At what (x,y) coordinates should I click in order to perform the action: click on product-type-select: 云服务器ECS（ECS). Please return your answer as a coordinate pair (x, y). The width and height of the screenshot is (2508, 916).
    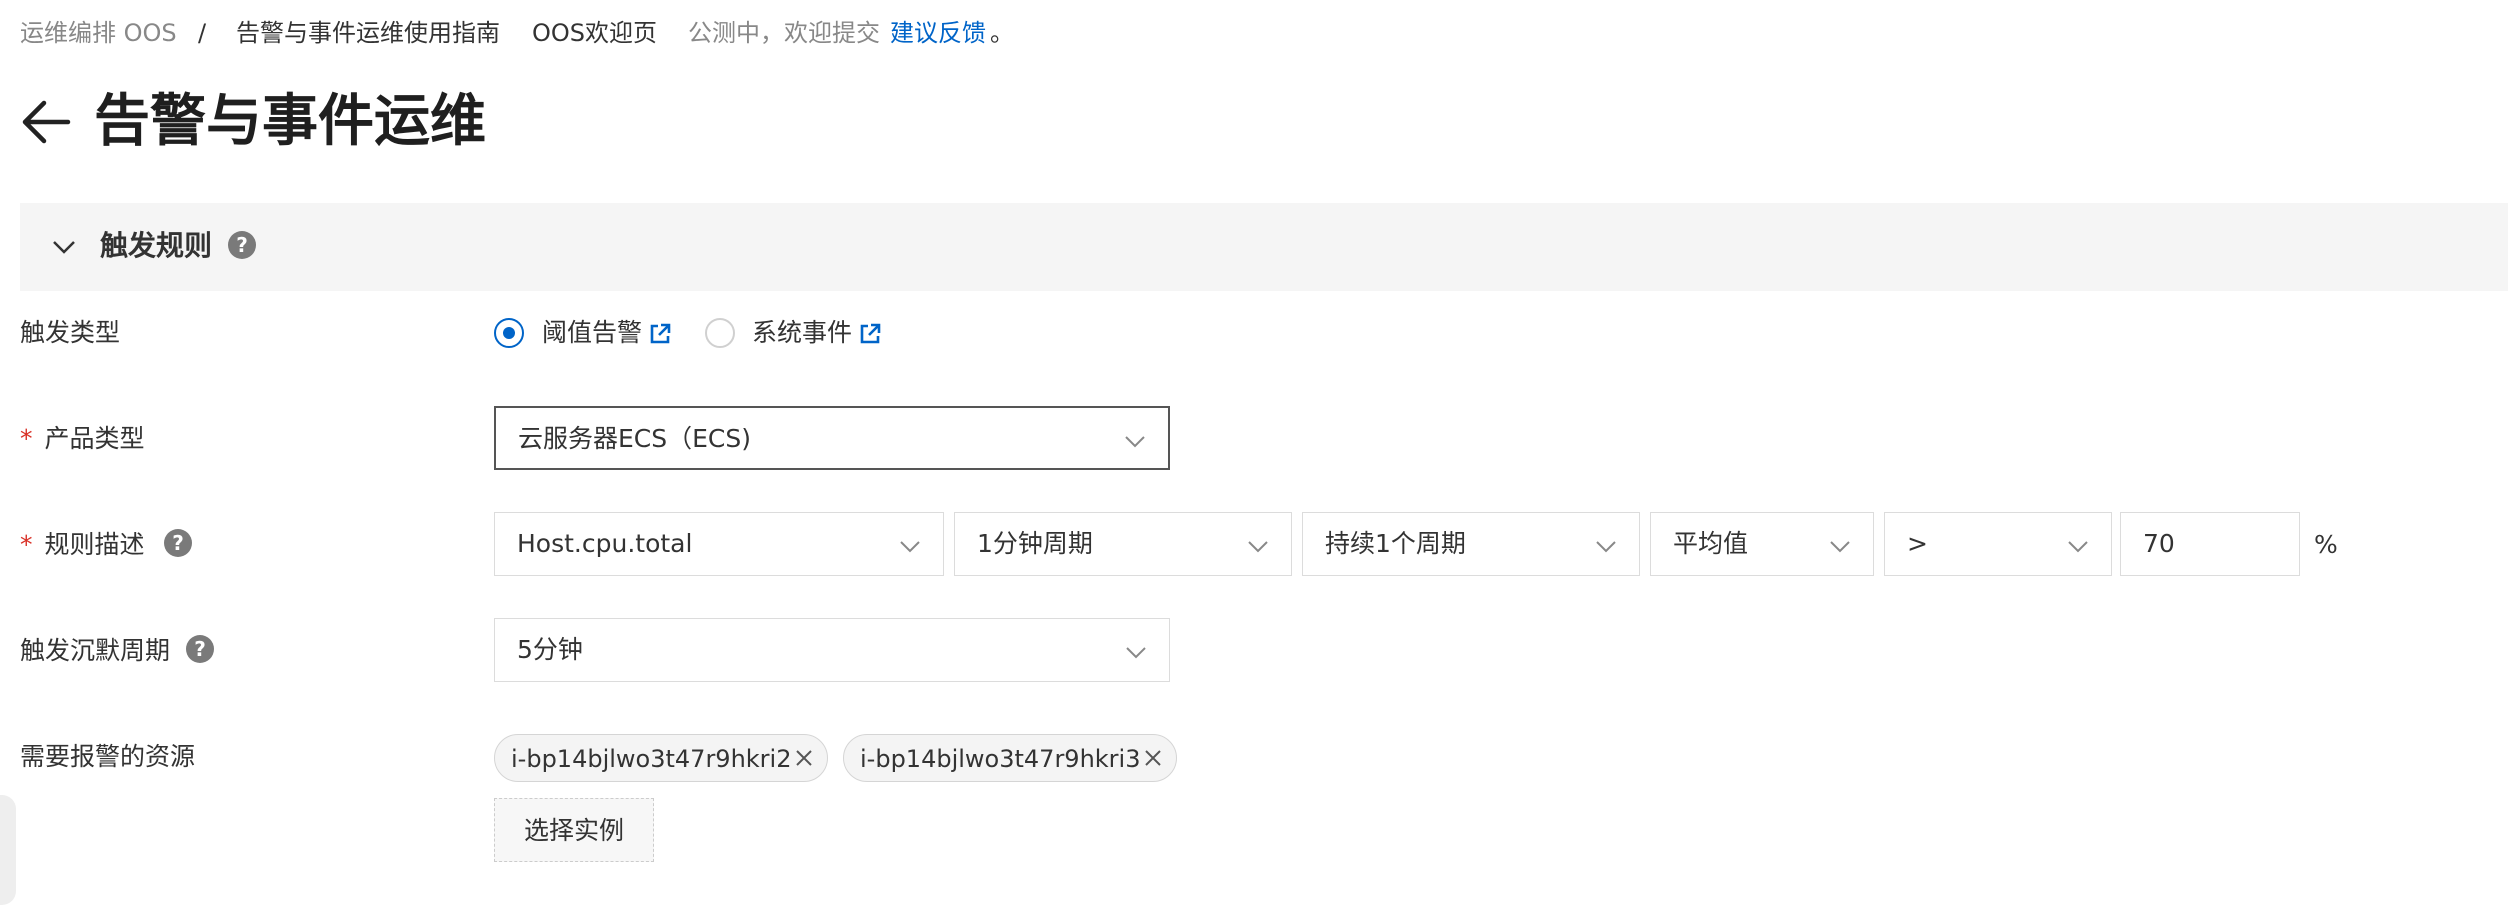
    Looking at the image, I should click on (832, 438).